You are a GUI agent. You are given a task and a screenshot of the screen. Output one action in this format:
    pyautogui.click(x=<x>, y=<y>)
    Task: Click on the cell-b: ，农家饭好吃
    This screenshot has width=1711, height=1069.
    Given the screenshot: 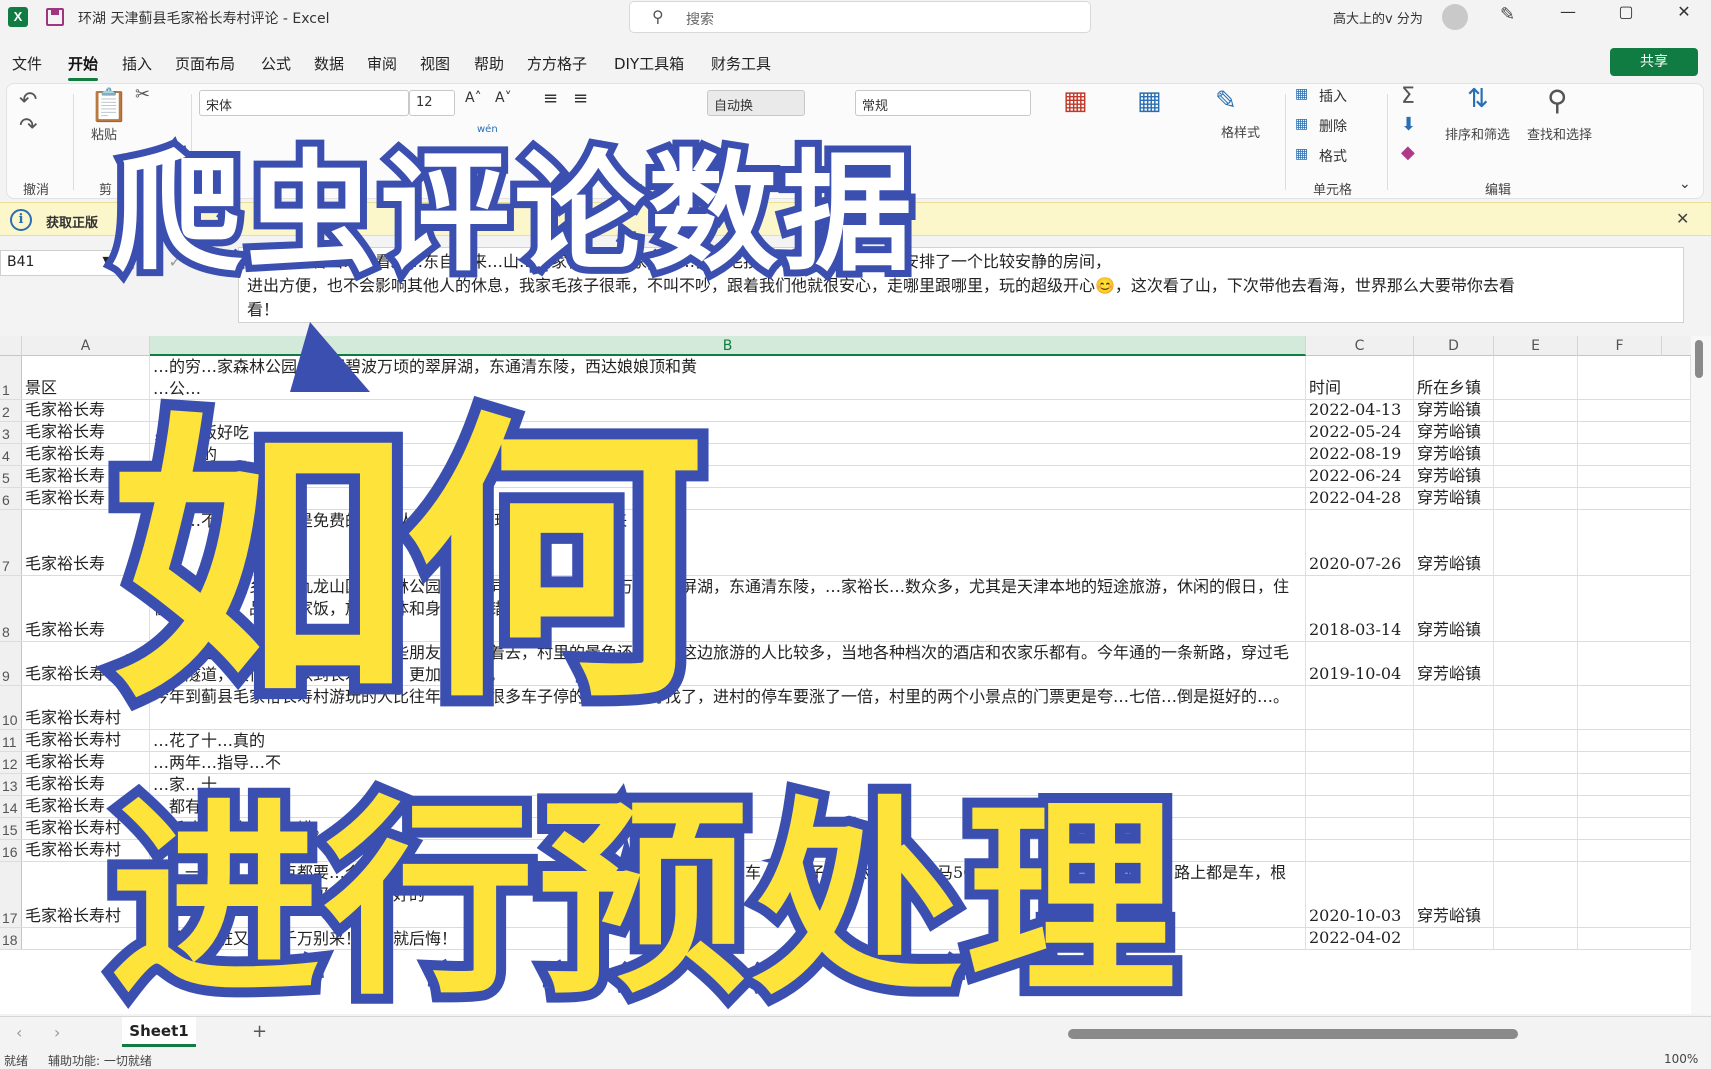 What is the action you would take?
    pyautogui.click(x=728, y=432)
    